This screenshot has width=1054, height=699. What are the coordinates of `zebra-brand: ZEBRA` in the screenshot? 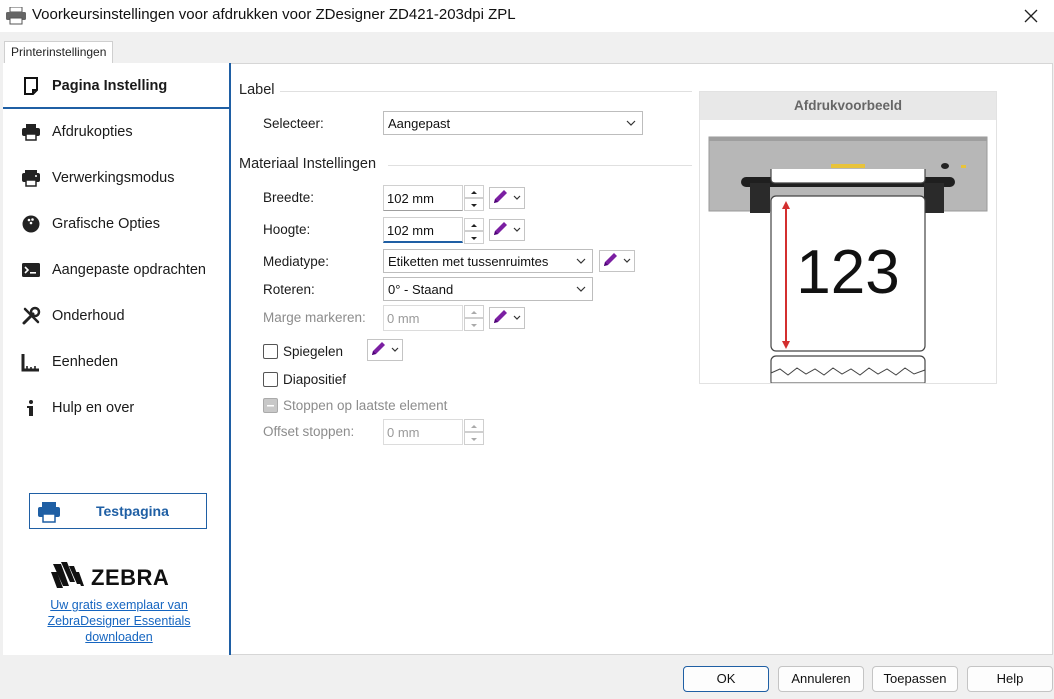 It's located at (130, 577).